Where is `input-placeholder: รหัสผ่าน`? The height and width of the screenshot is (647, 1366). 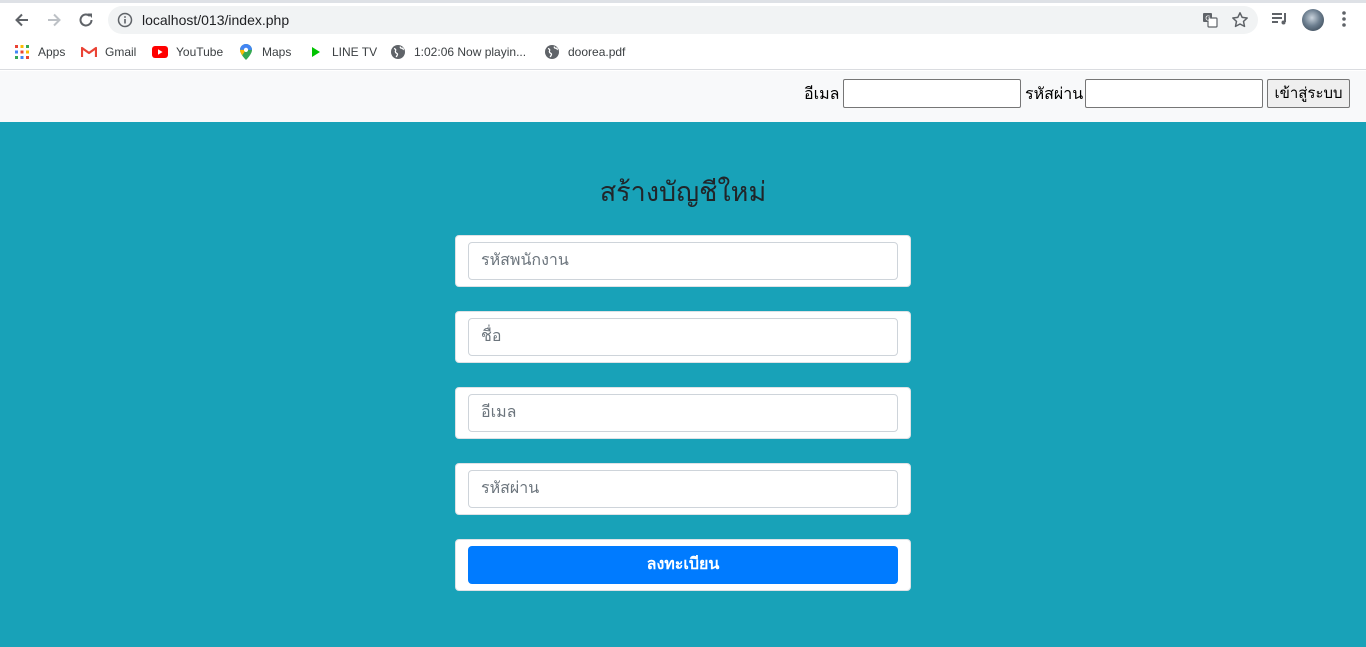 input-placeholder: รหัสผ่าน is located at coordinates (510, 488).